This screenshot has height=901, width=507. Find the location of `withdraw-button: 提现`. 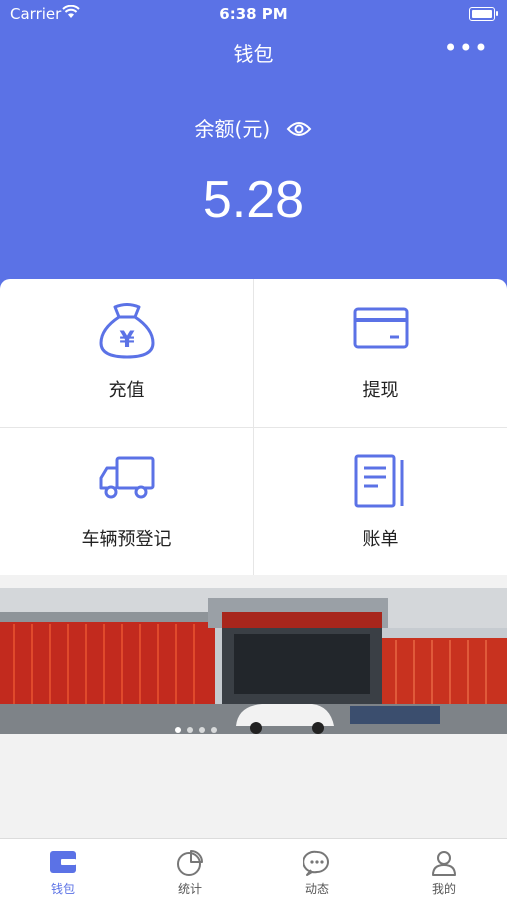

withdraw-button: 提现 is located at coordinates (380, 353).